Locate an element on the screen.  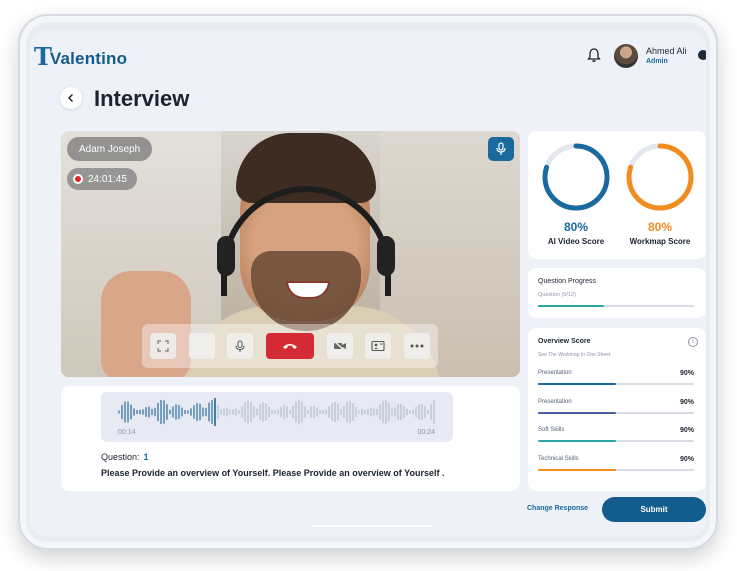
question-label-text: Question: is located at coordinates (120, 457).